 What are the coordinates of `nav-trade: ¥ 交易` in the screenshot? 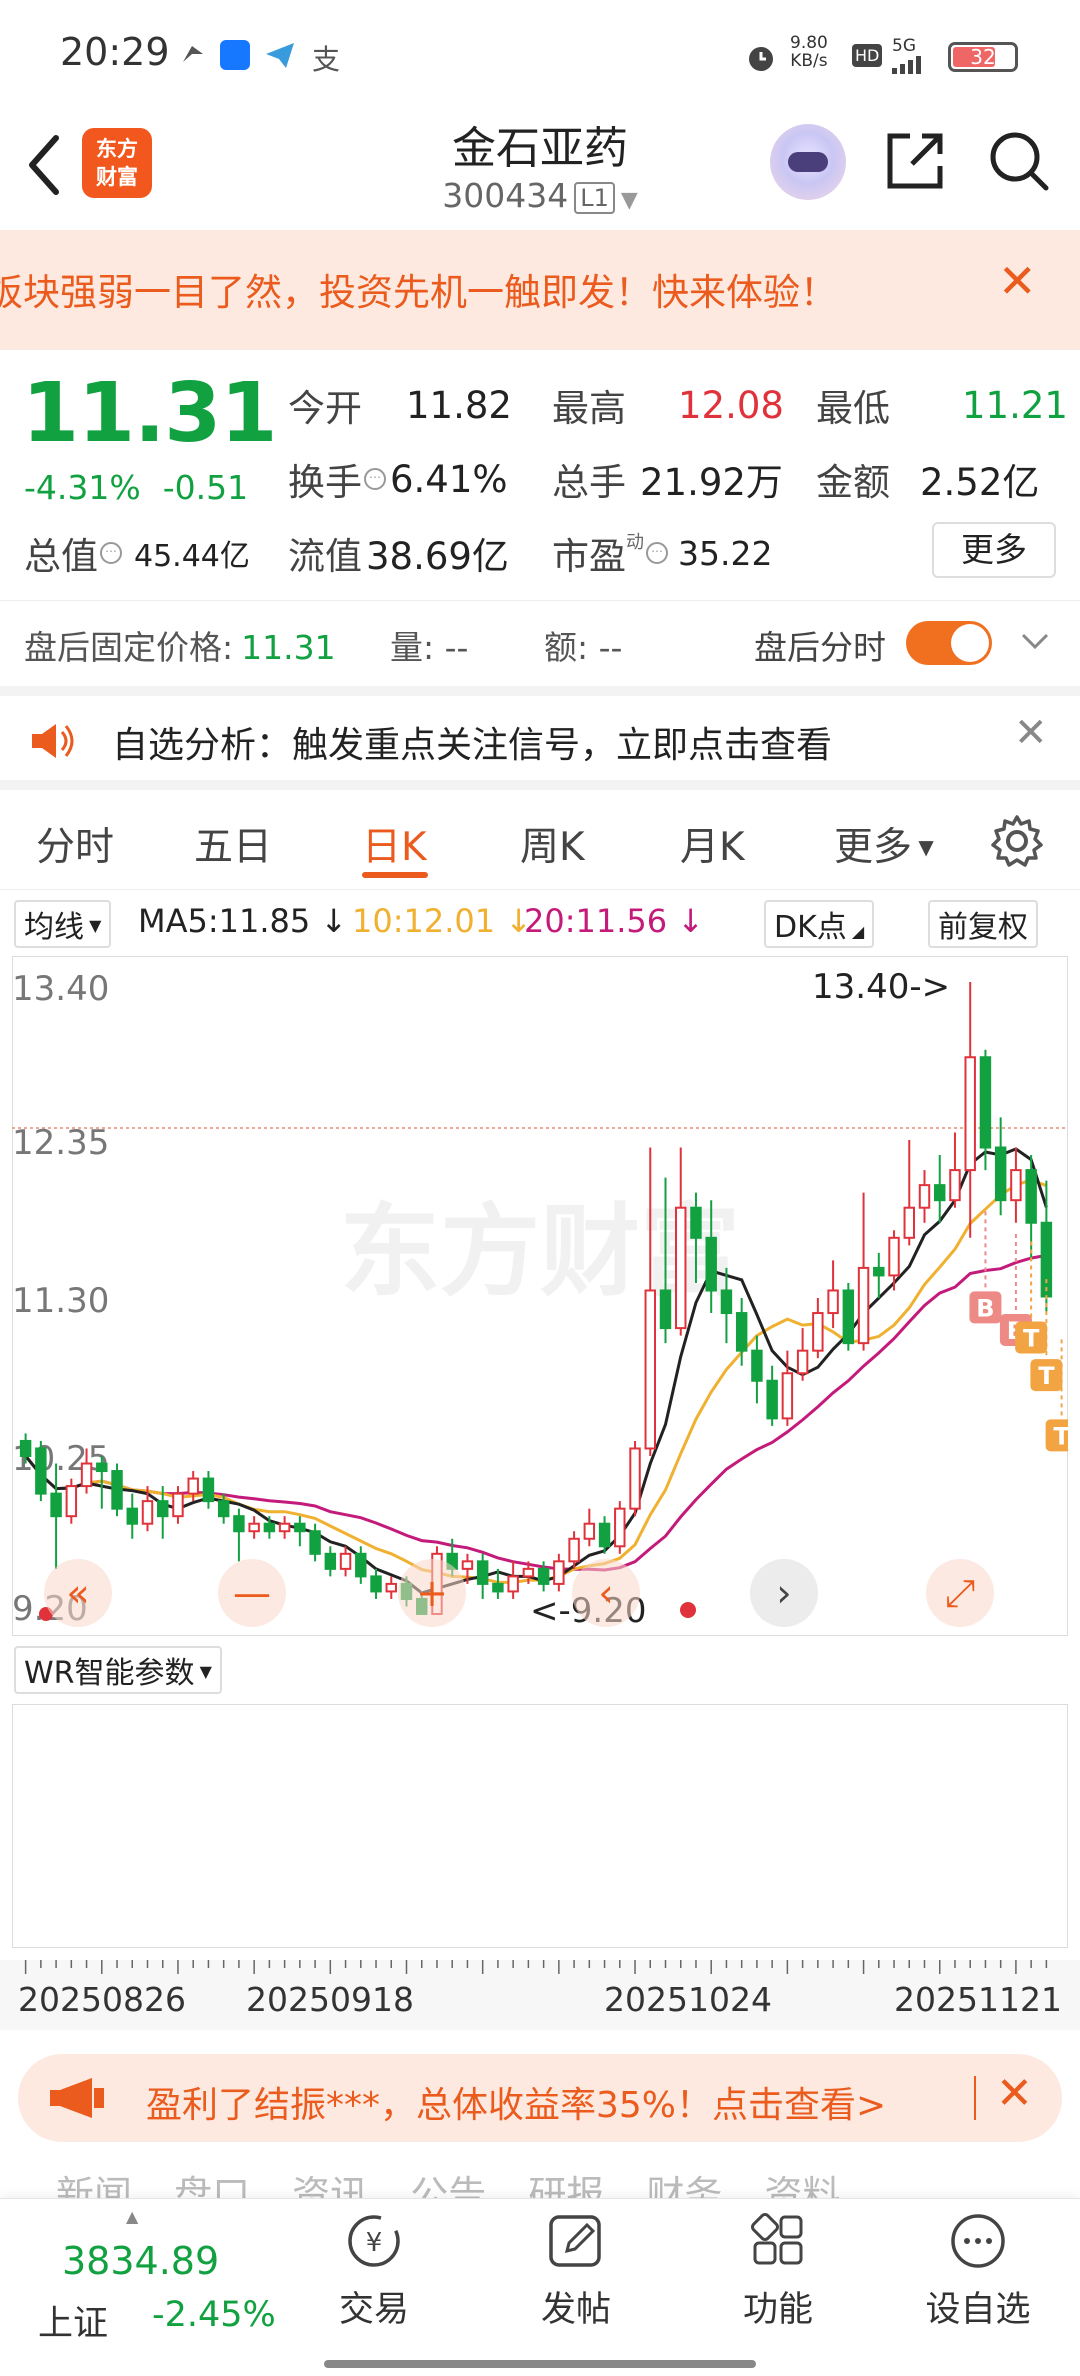 It's located at (374, 2271).